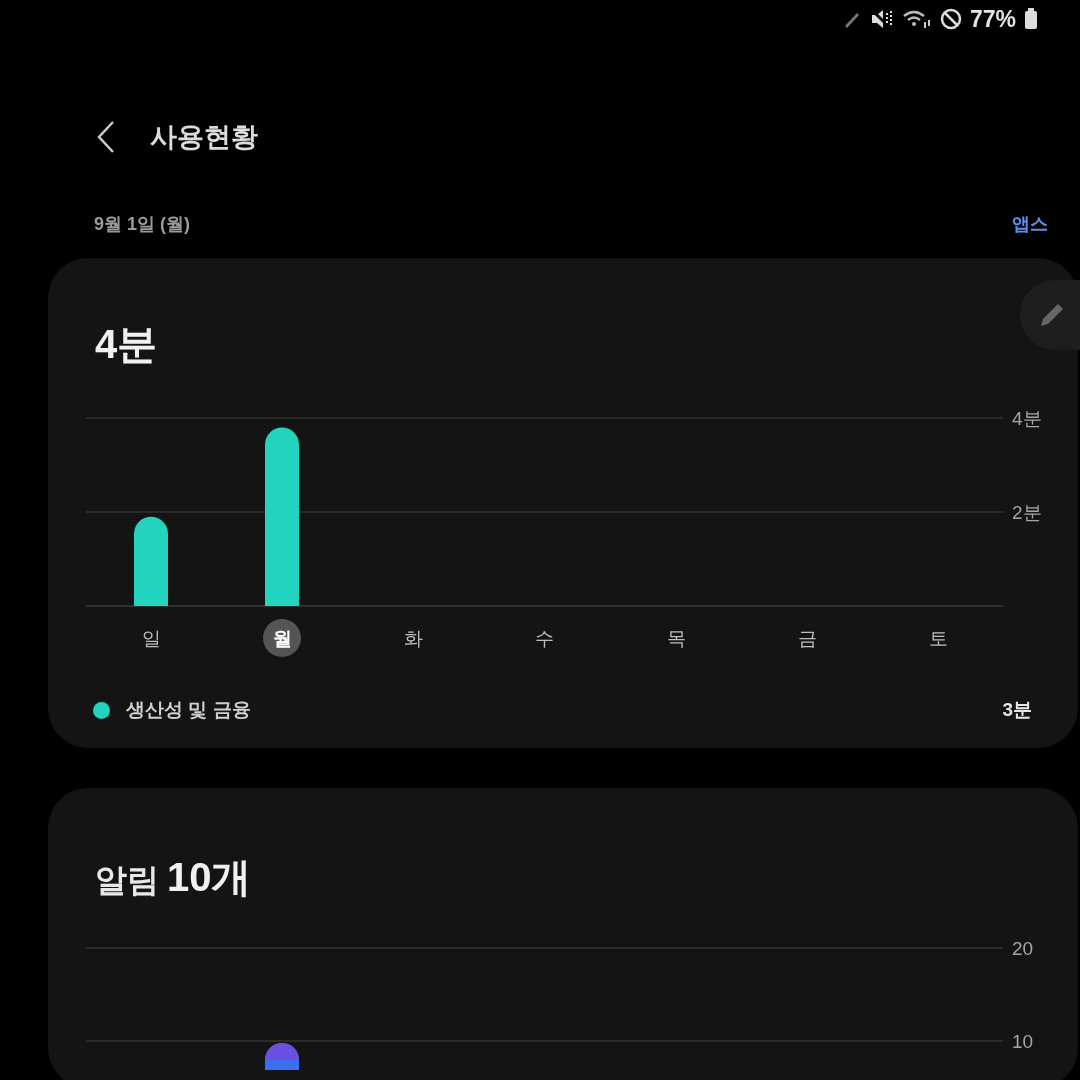  I want to click on day-label: 일, so click(151, 638).